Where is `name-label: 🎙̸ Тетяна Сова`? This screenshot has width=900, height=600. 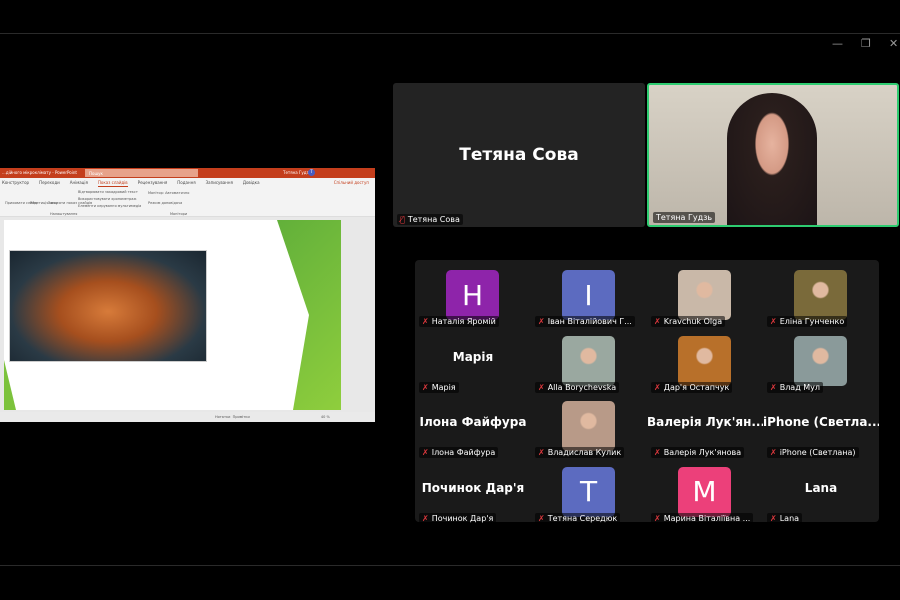 name-label: 🎙̸ Тетяна Сова is located at coordinates (430, 219).